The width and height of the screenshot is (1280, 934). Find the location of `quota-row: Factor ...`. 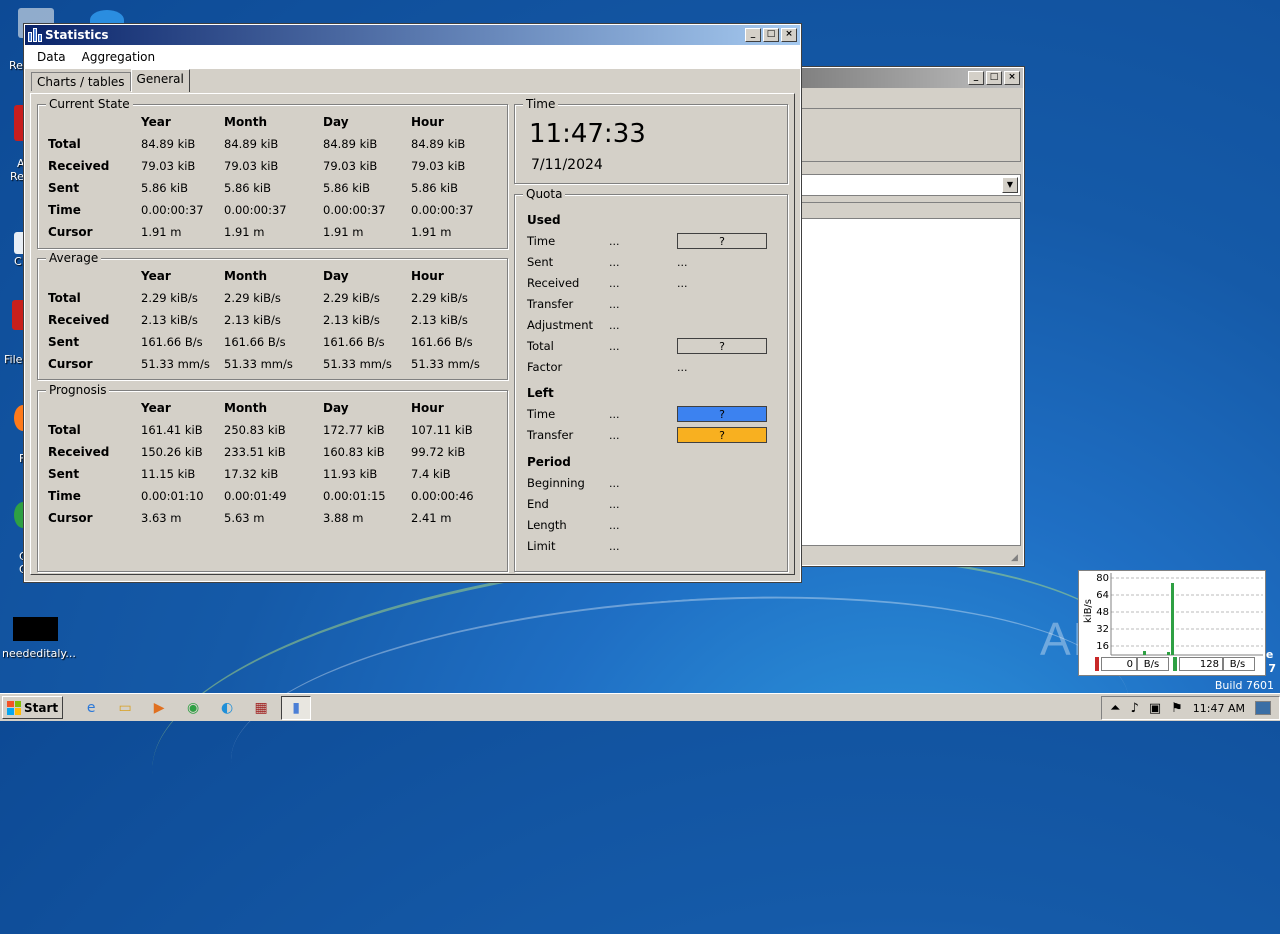

quota-row: Factor ... is located at coordinates (652, 367).